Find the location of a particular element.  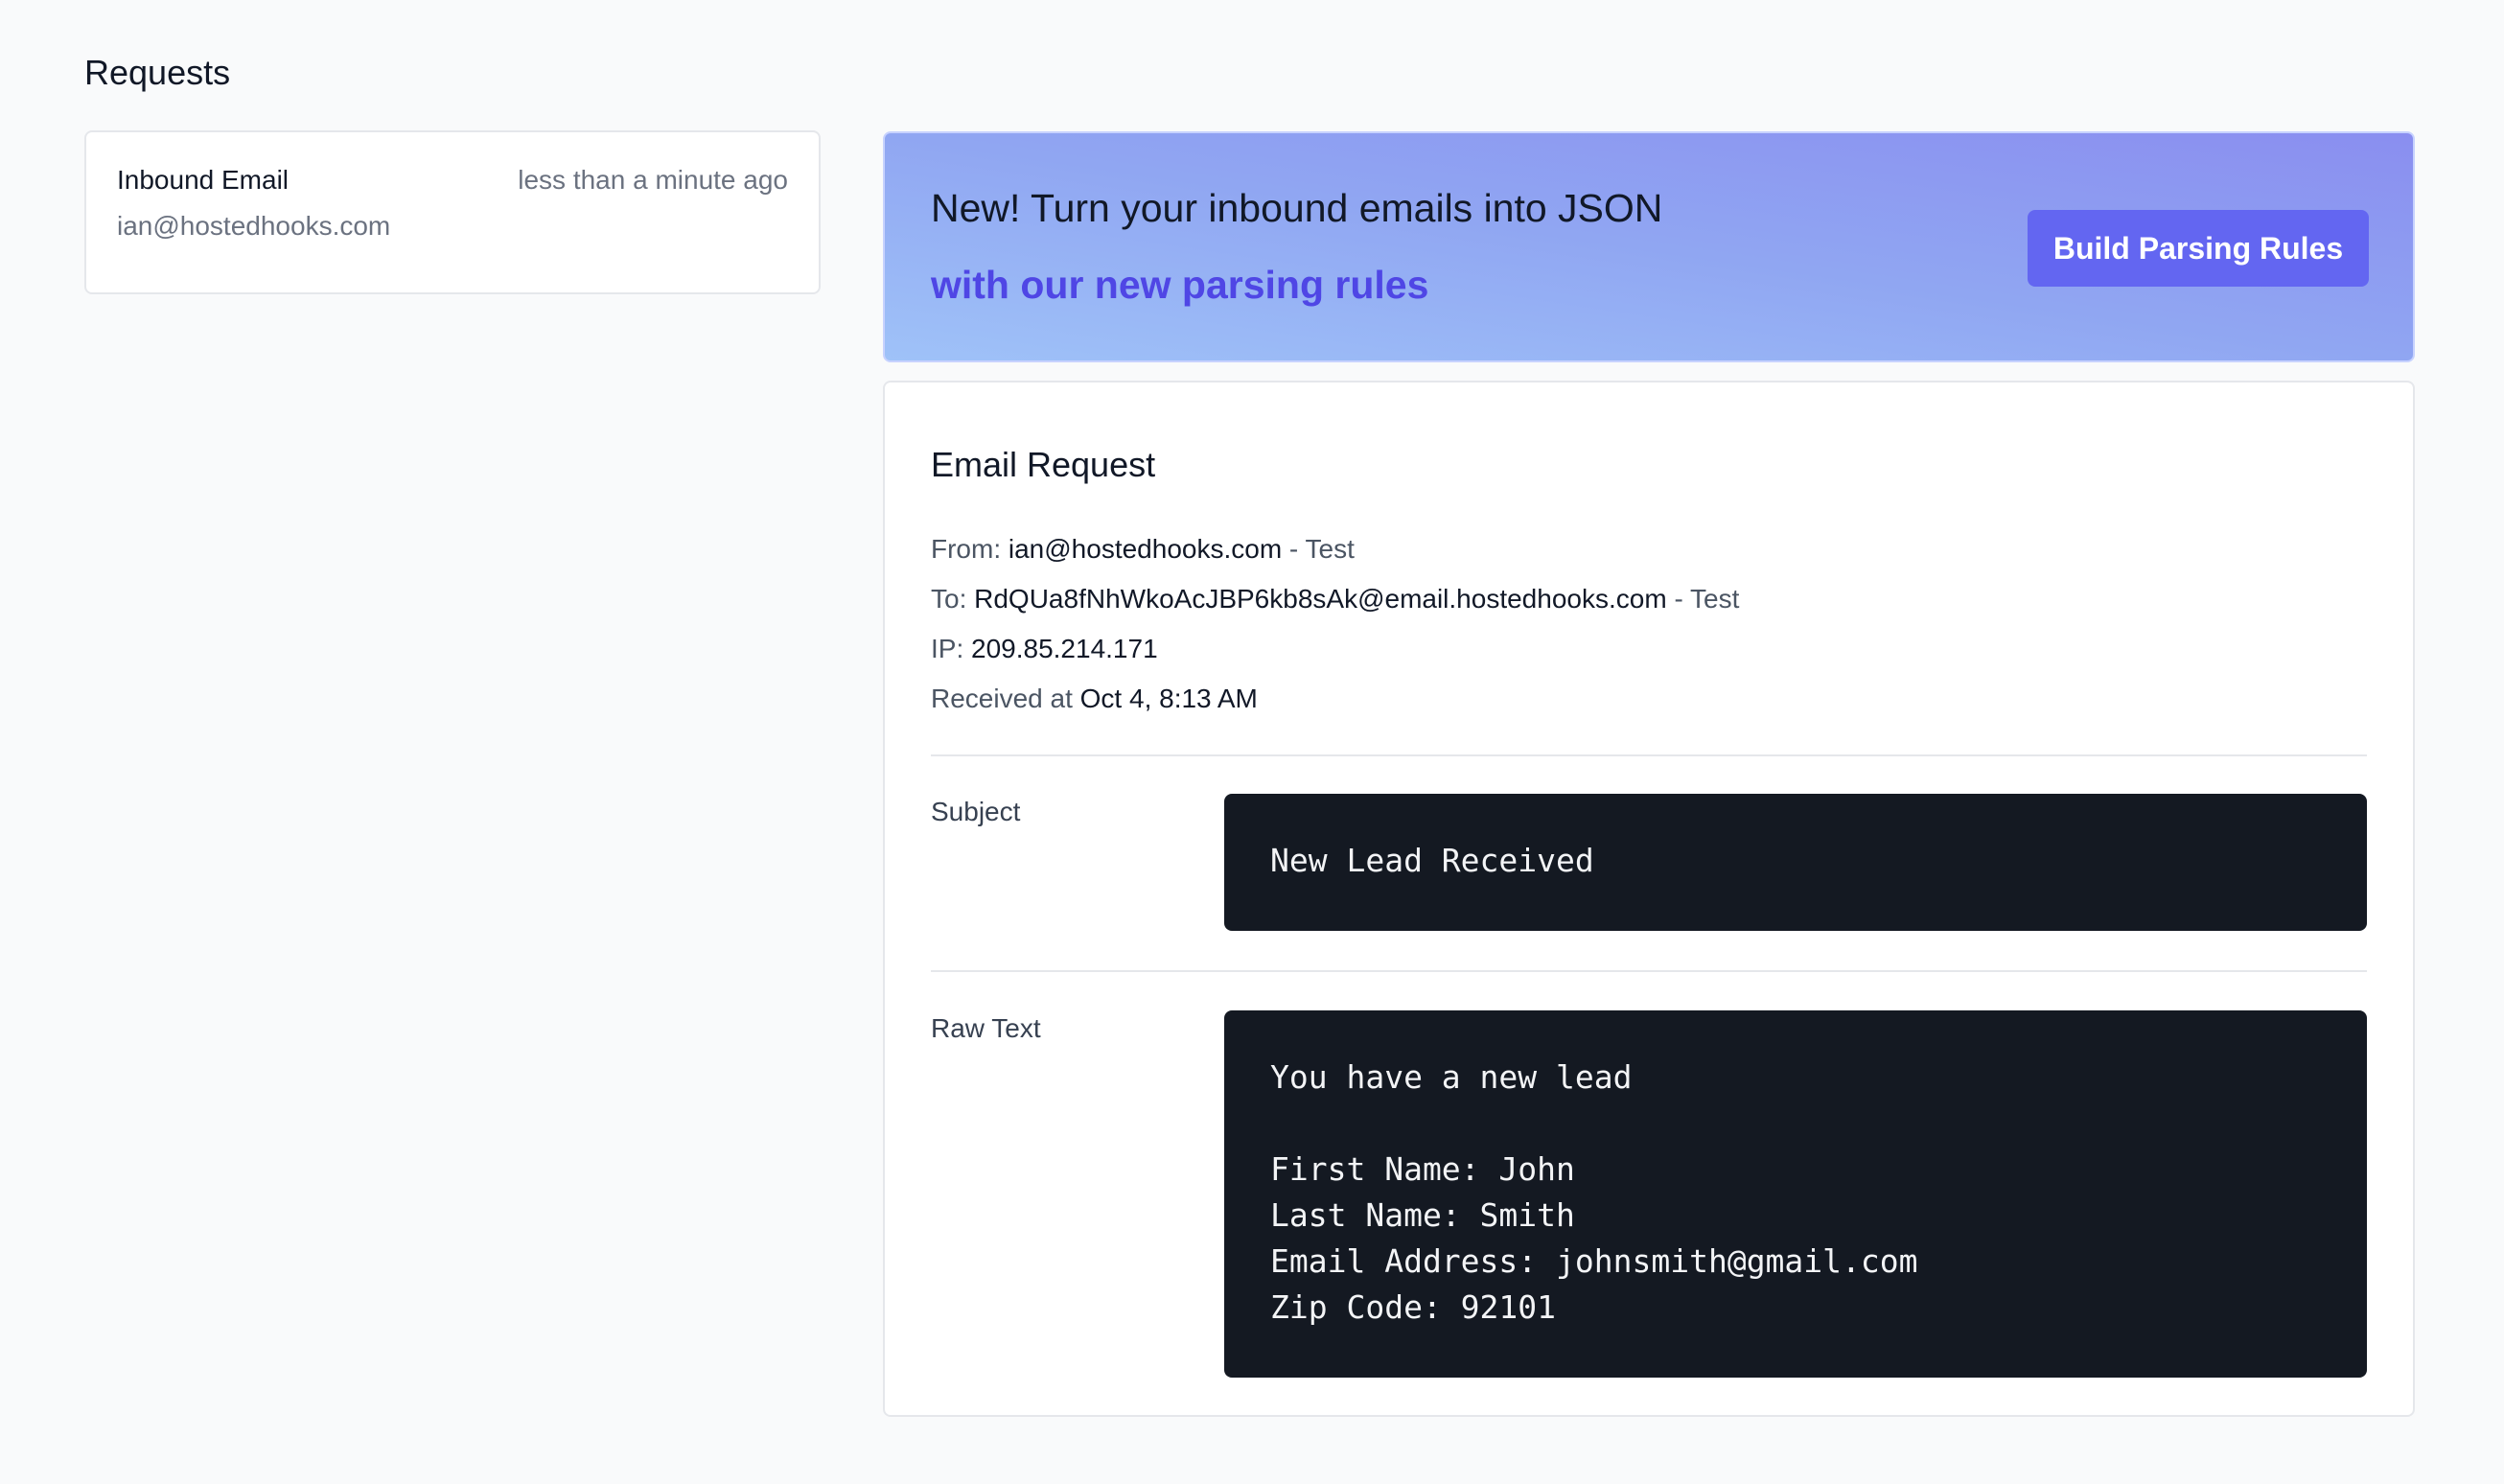

ip-label: IP: is located at coordinates (947, 648).